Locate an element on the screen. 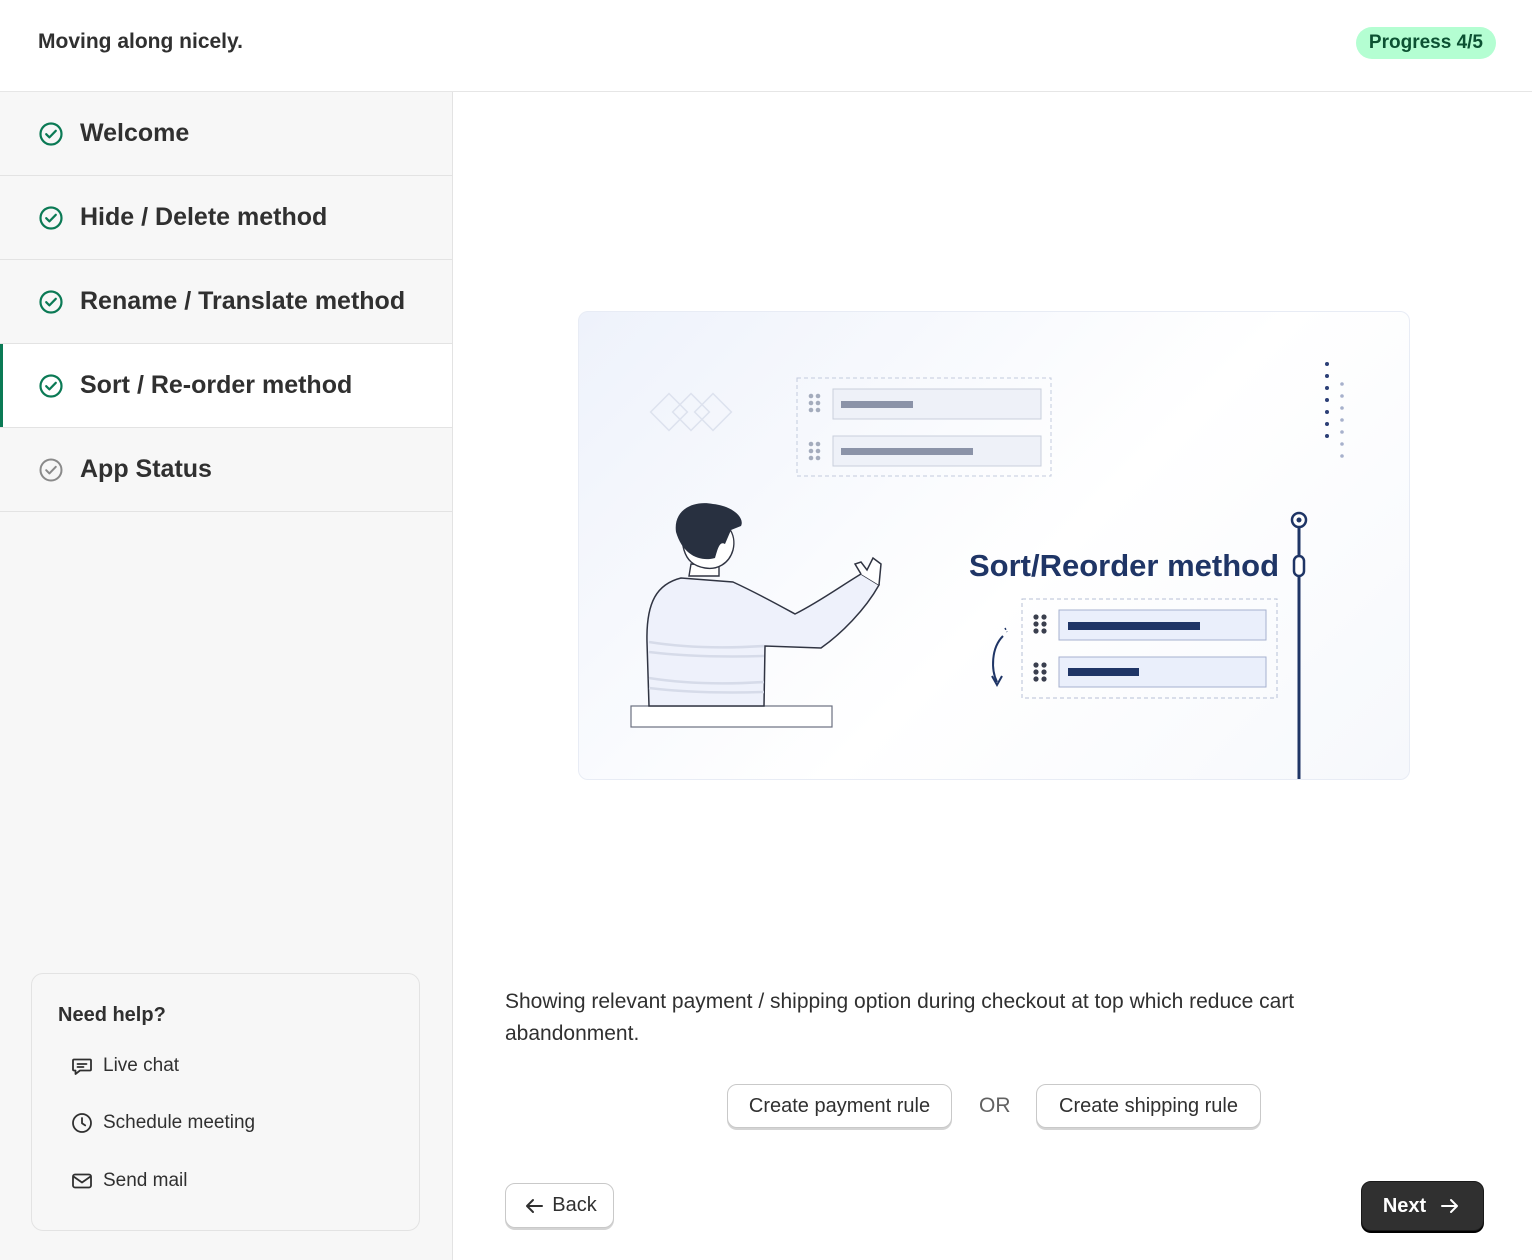 The image size is (1532, 1260). create-payment-rule-button: Create payment rule is located at coordinates (839, 1106).